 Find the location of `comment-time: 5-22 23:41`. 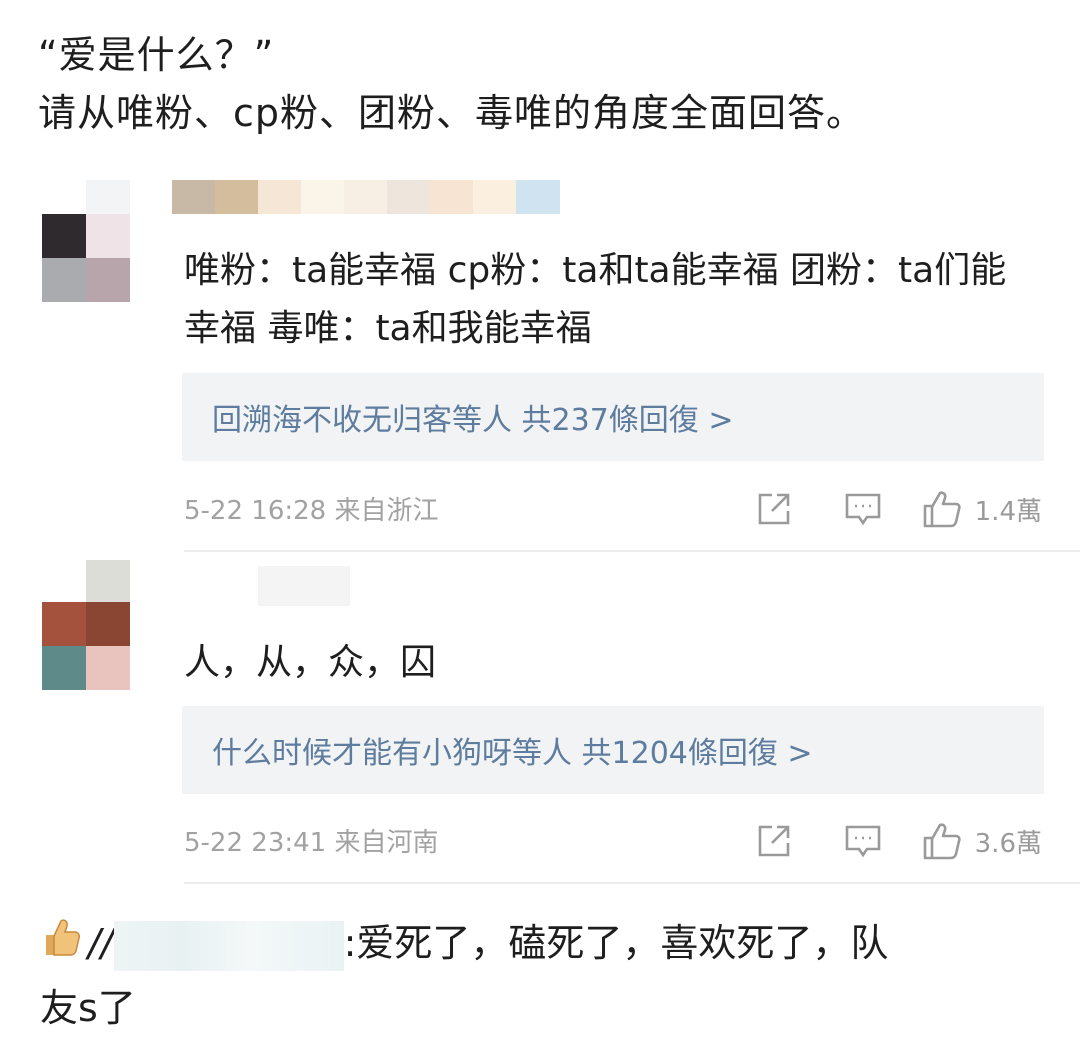

comment-time: 5-22 23:41 is located at coordinates (255, 843).